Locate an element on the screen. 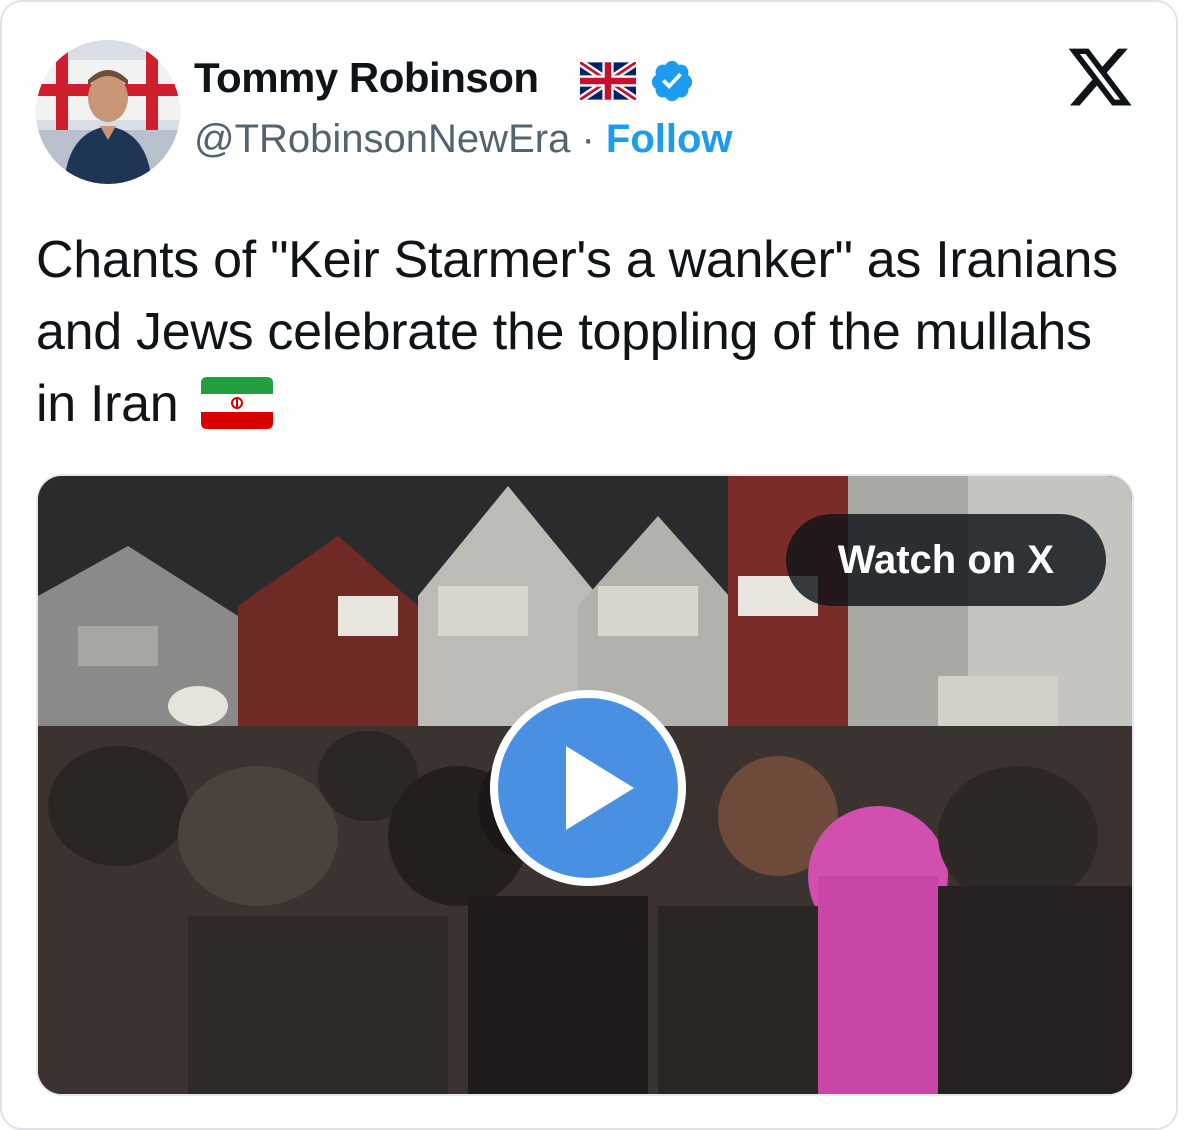  handle-line: @TRobinsonNewEra · Follow is located at coordinates (463, 139).